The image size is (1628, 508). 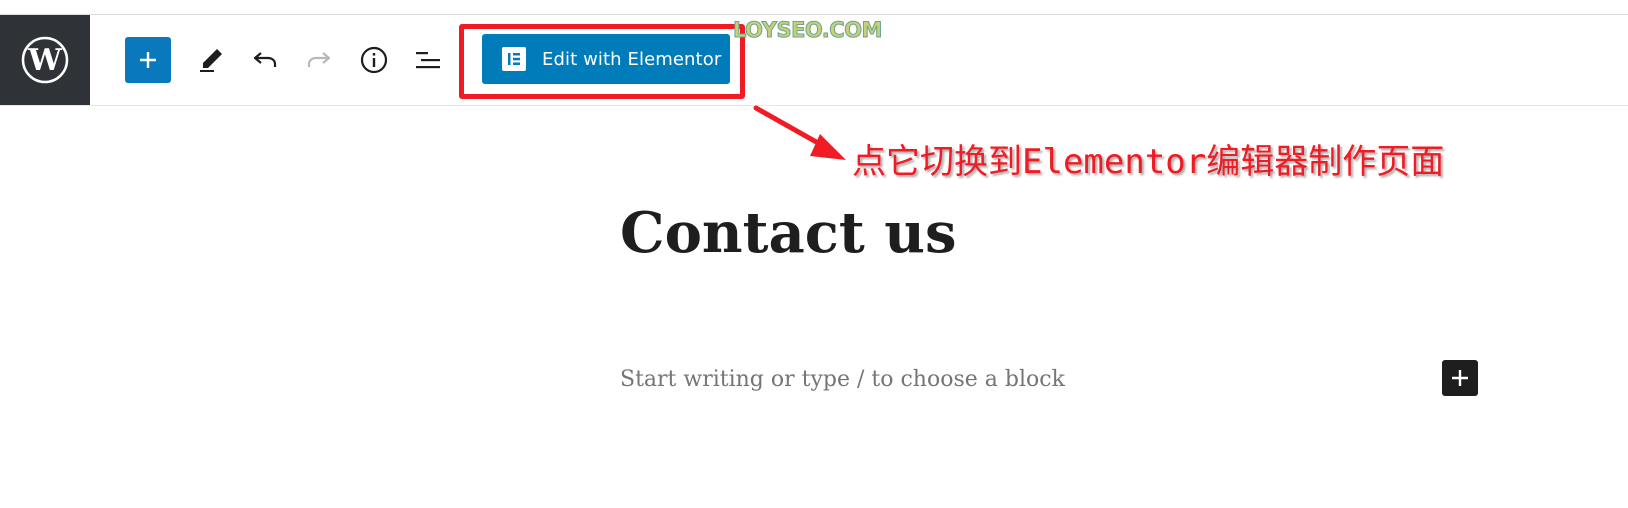 I want to click on add-block-button, so click(x=148, y=60).